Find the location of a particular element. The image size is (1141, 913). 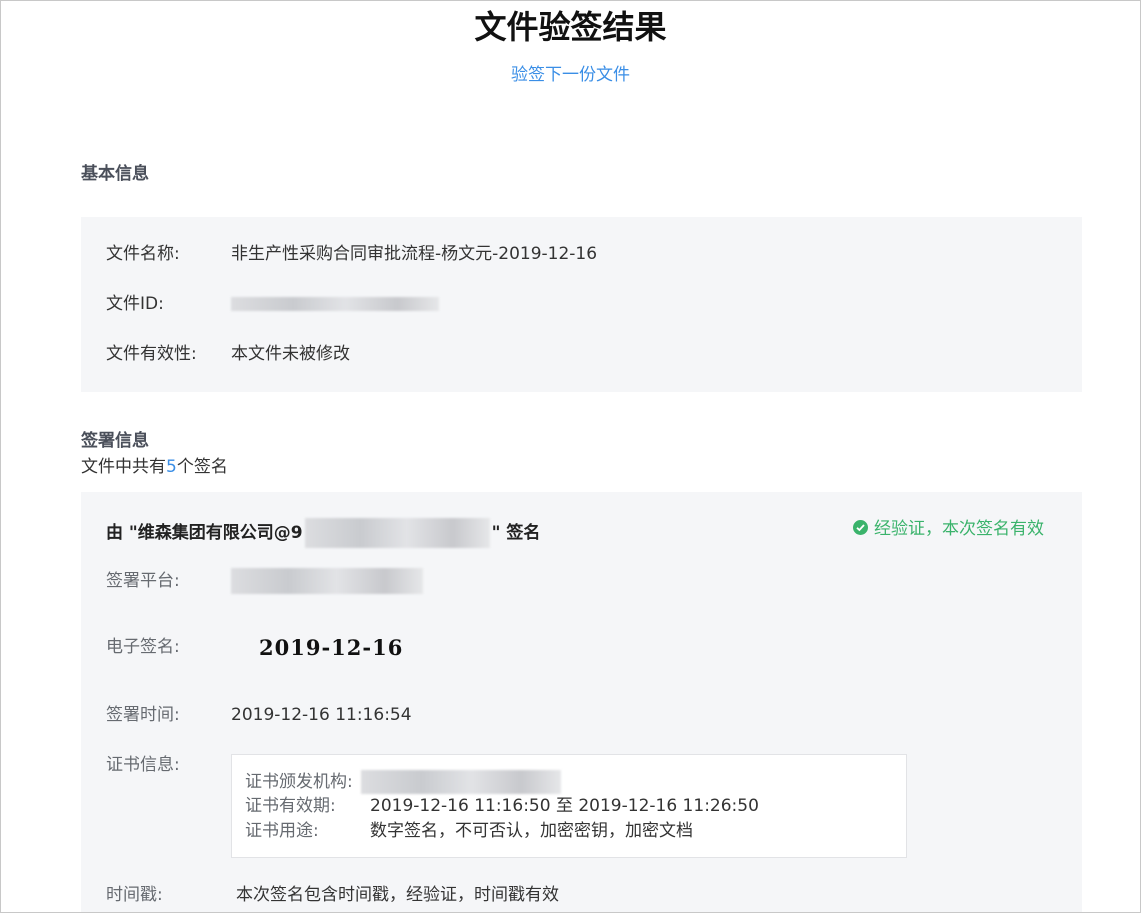

signature-count-suffix: 个签名 is located at coordinates (202, 467).